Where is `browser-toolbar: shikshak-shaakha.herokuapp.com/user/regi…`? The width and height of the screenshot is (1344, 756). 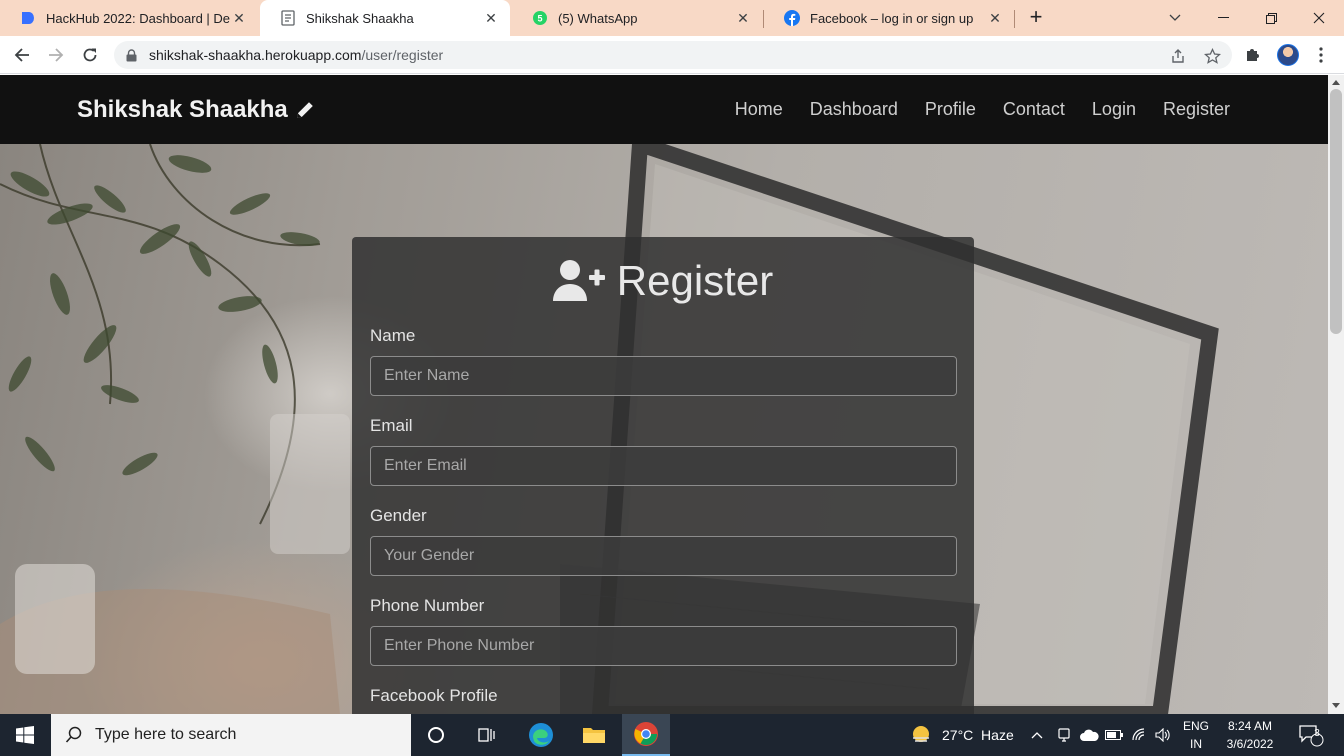
browser-toolbar: shikshak-shaakha.herokuapp.com/user/regi… is located at coordinates (672, 55).